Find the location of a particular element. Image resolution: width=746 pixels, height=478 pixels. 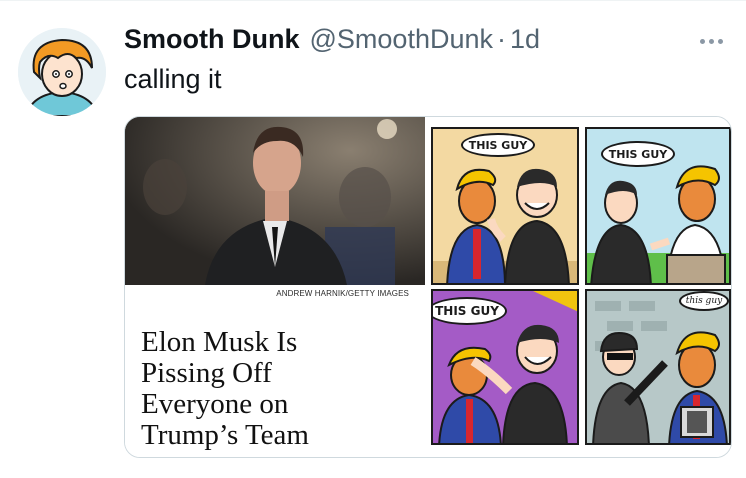

headline-line: Everyone on is located at coordinates (215, 404).